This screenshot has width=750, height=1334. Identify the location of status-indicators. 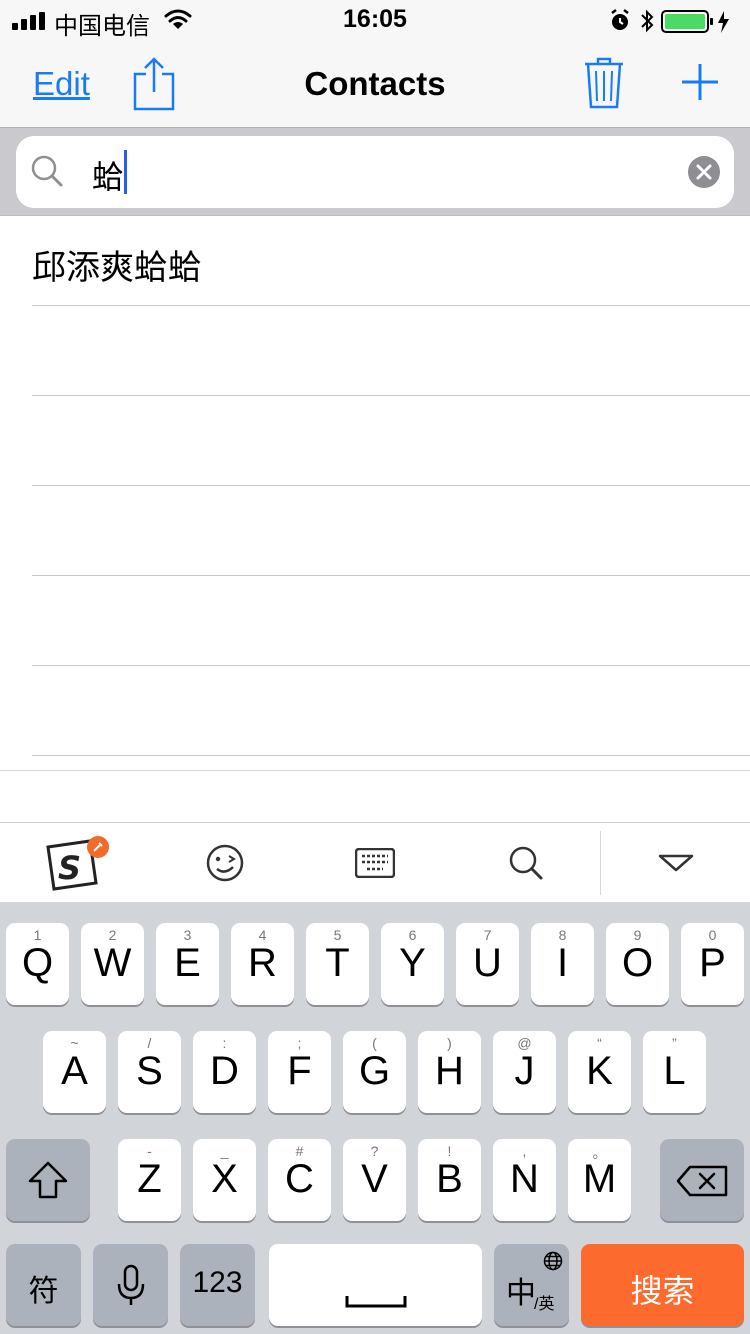
(670, 21).